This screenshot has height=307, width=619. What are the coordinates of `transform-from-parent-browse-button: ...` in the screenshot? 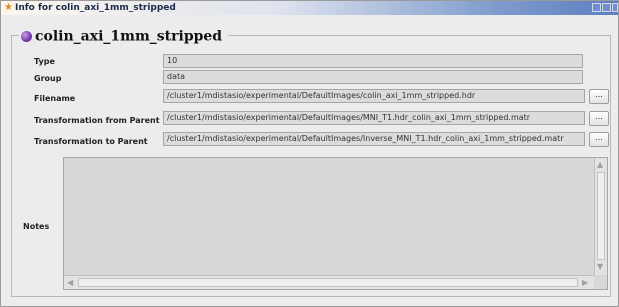 It's located at (599, 118).